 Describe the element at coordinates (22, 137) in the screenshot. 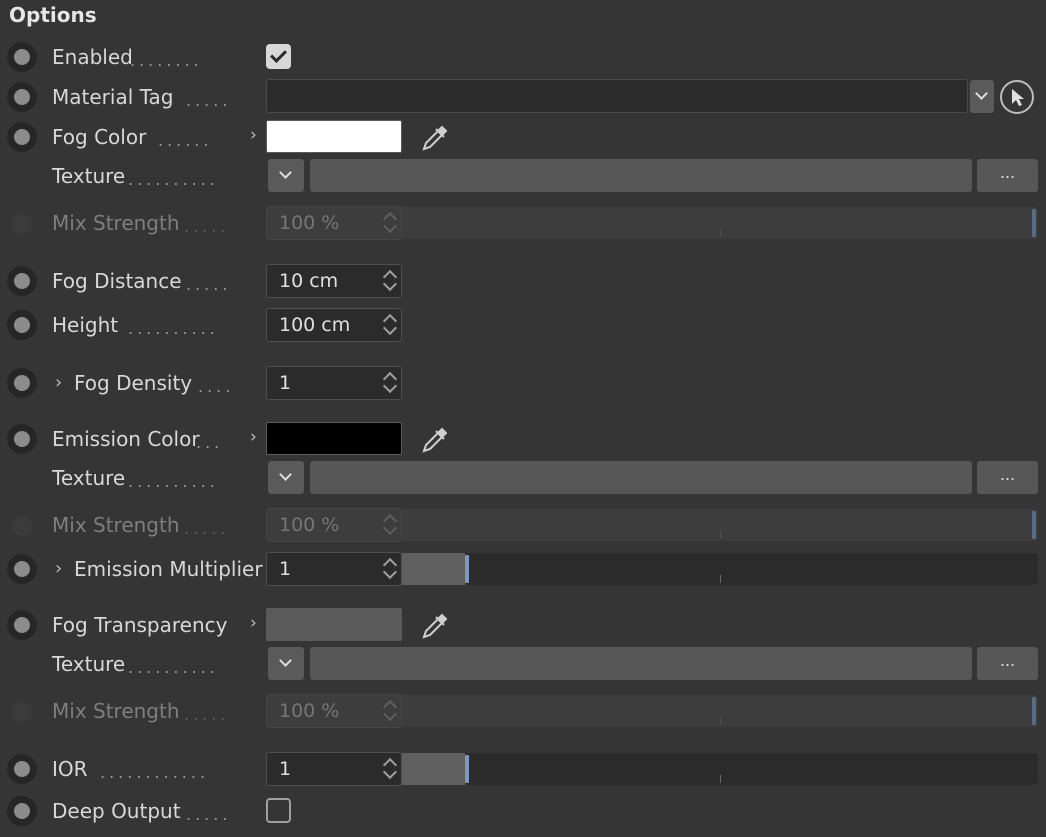

I see `animate-radio-fog-color` at that location.